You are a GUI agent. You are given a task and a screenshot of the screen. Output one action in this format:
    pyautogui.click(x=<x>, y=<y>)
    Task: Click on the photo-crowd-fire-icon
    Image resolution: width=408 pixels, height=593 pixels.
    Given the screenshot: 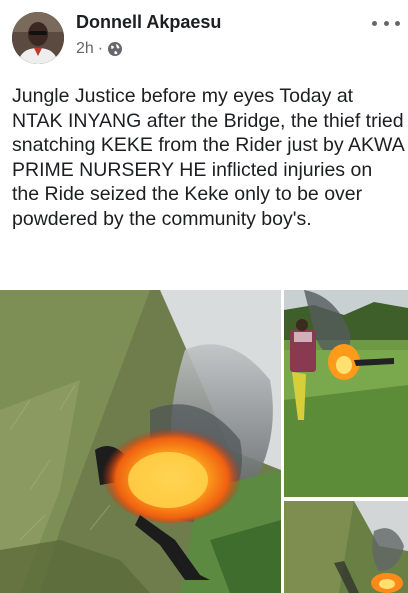 What is the action you would take?
    pyautogui.click(x=346, y=393)
    